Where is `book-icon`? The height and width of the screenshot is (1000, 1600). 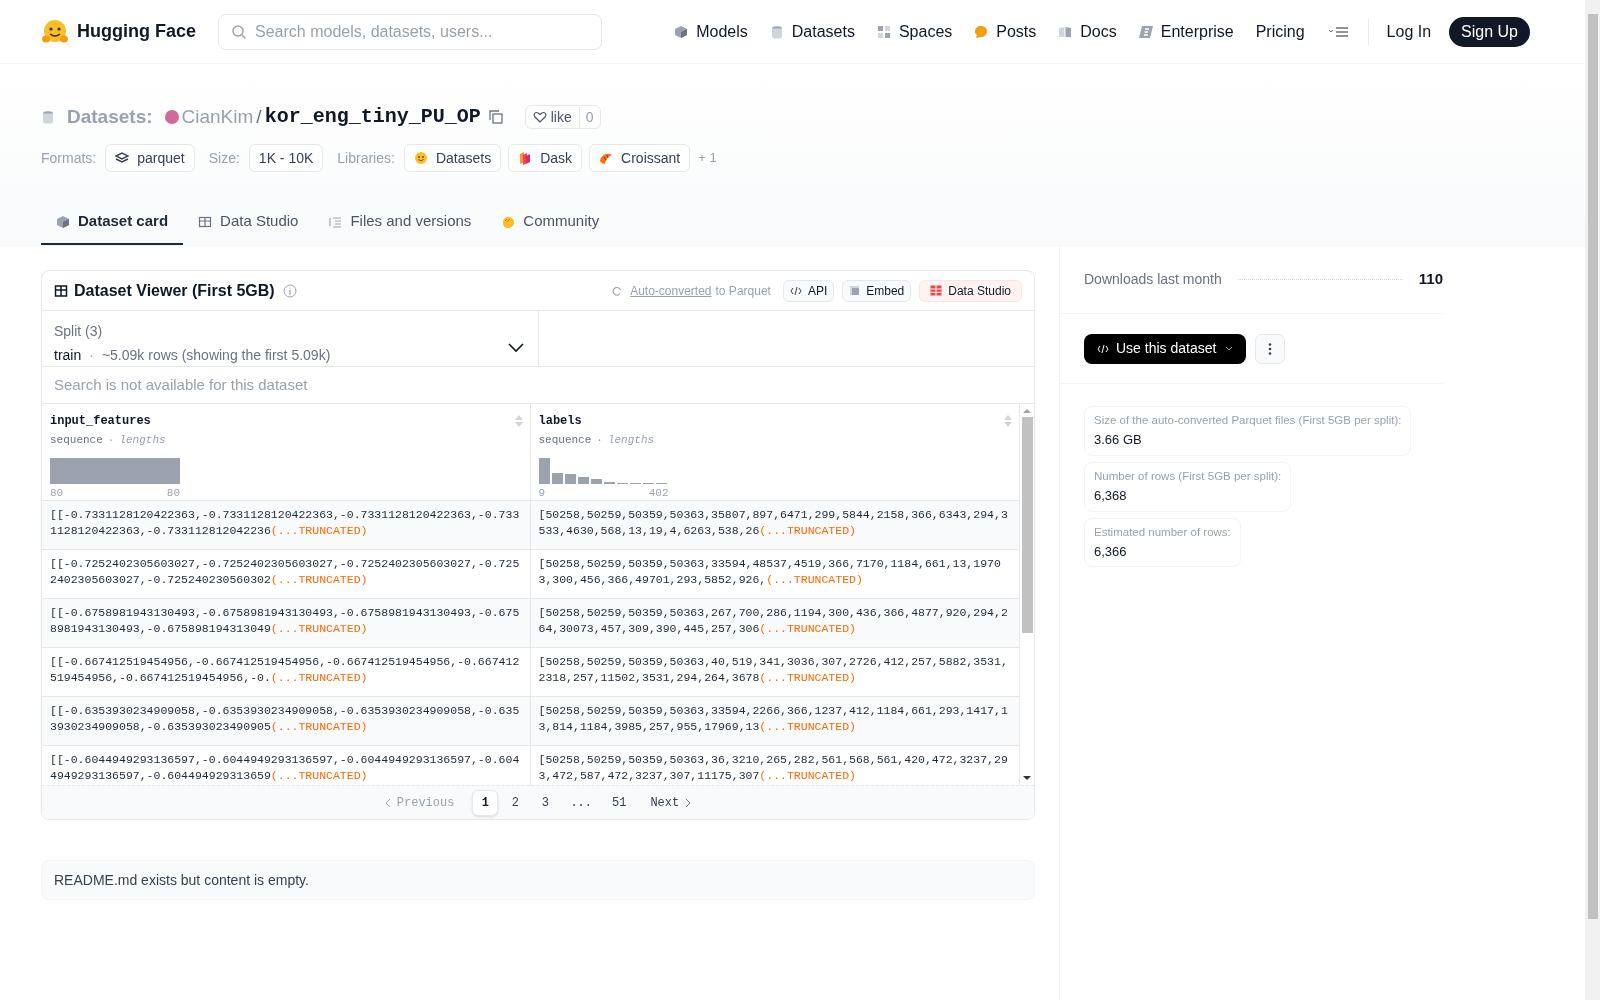
book-icon is located at coordinates (1065, 31).